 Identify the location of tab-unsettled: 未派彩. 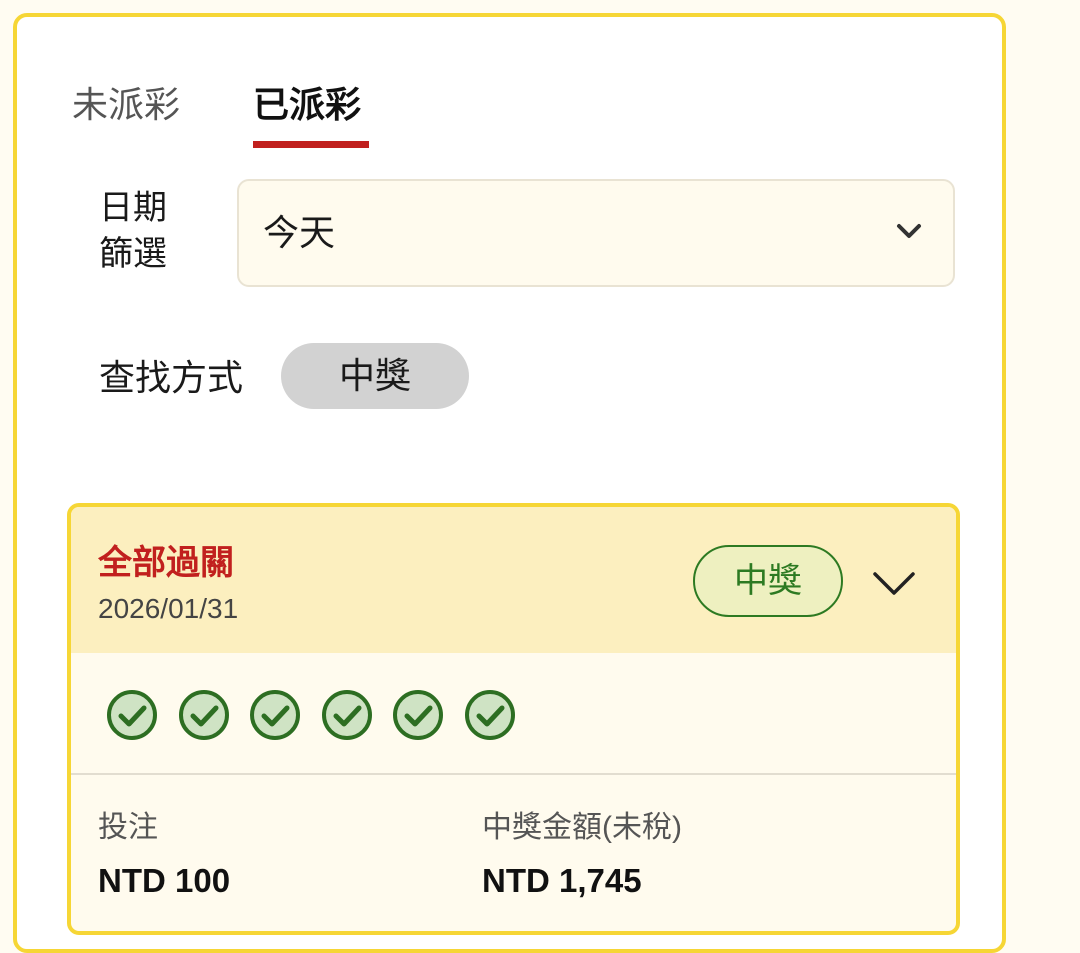
(126, 105).